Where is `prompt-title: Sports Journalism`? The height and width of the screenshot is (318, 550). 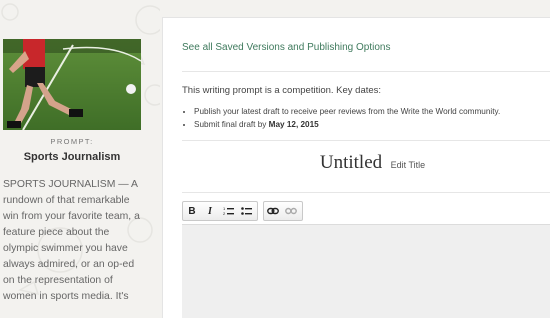
prompt-title: Sports Journalism is located at coordinates (72, 157).